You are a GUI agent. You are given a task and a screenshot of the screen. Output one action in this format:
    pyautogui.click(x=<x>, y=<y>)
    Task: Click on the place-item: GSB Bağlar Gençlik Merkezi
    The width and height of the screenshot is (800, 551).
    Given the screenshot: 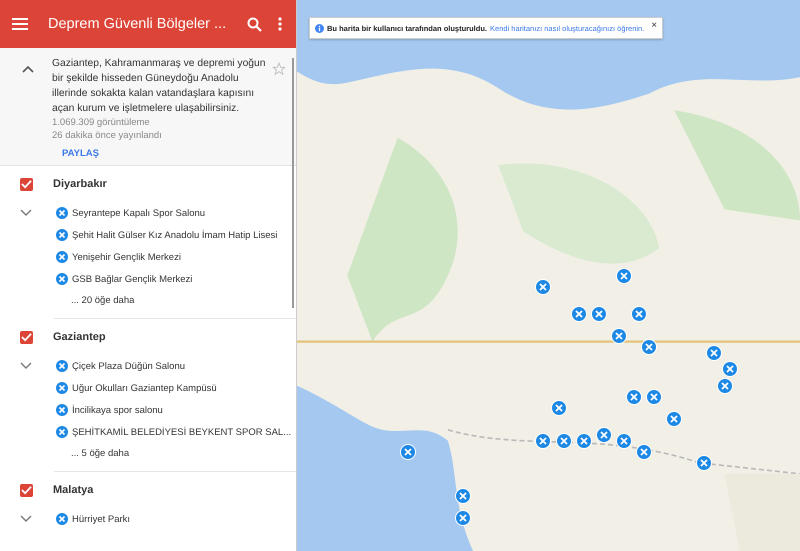 What is the action you would take?
    pyautogui.click(x=176, y=279)
    